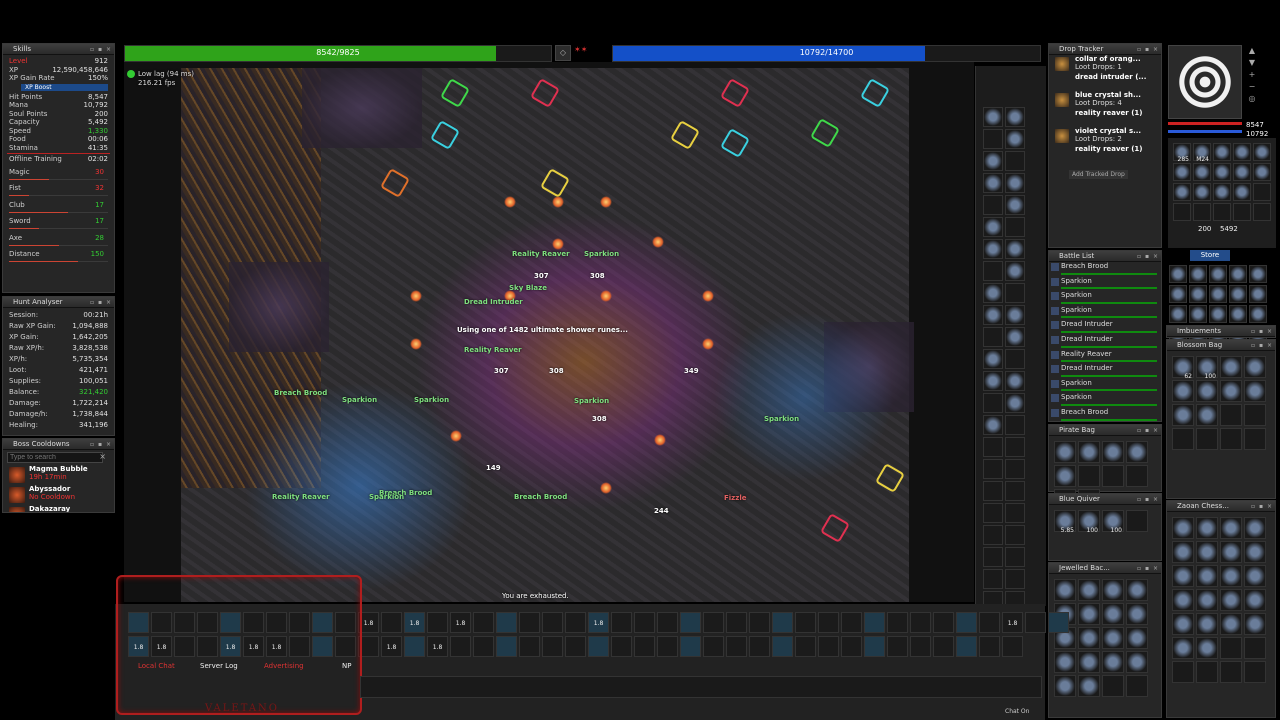 Image resolution: width=1280 pixels, height=720 pixels. Describe the element at coordinates (1017, 711) in the screenshot. I see `chat-on-button: Chat On` at that location.